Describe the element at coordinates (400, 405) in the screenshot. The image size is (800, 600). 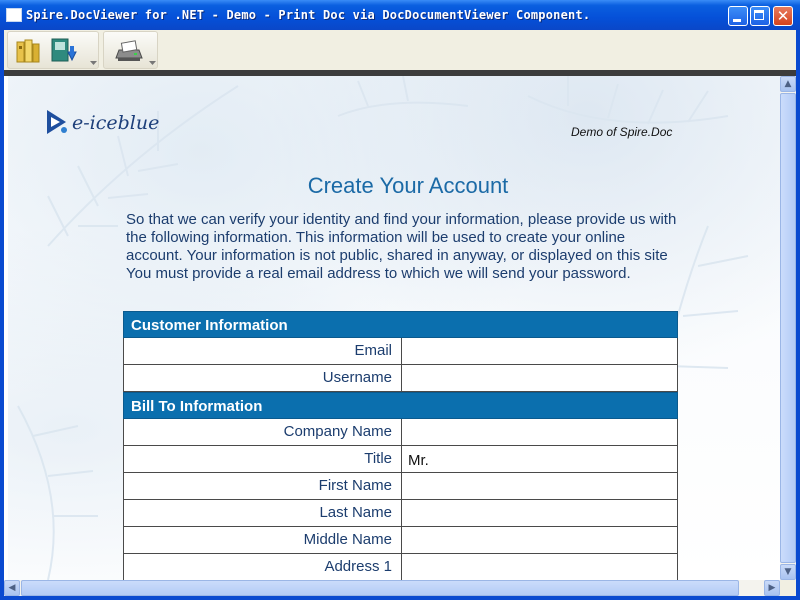
I see `section-header-bill-to: Bill To Information` at that location.